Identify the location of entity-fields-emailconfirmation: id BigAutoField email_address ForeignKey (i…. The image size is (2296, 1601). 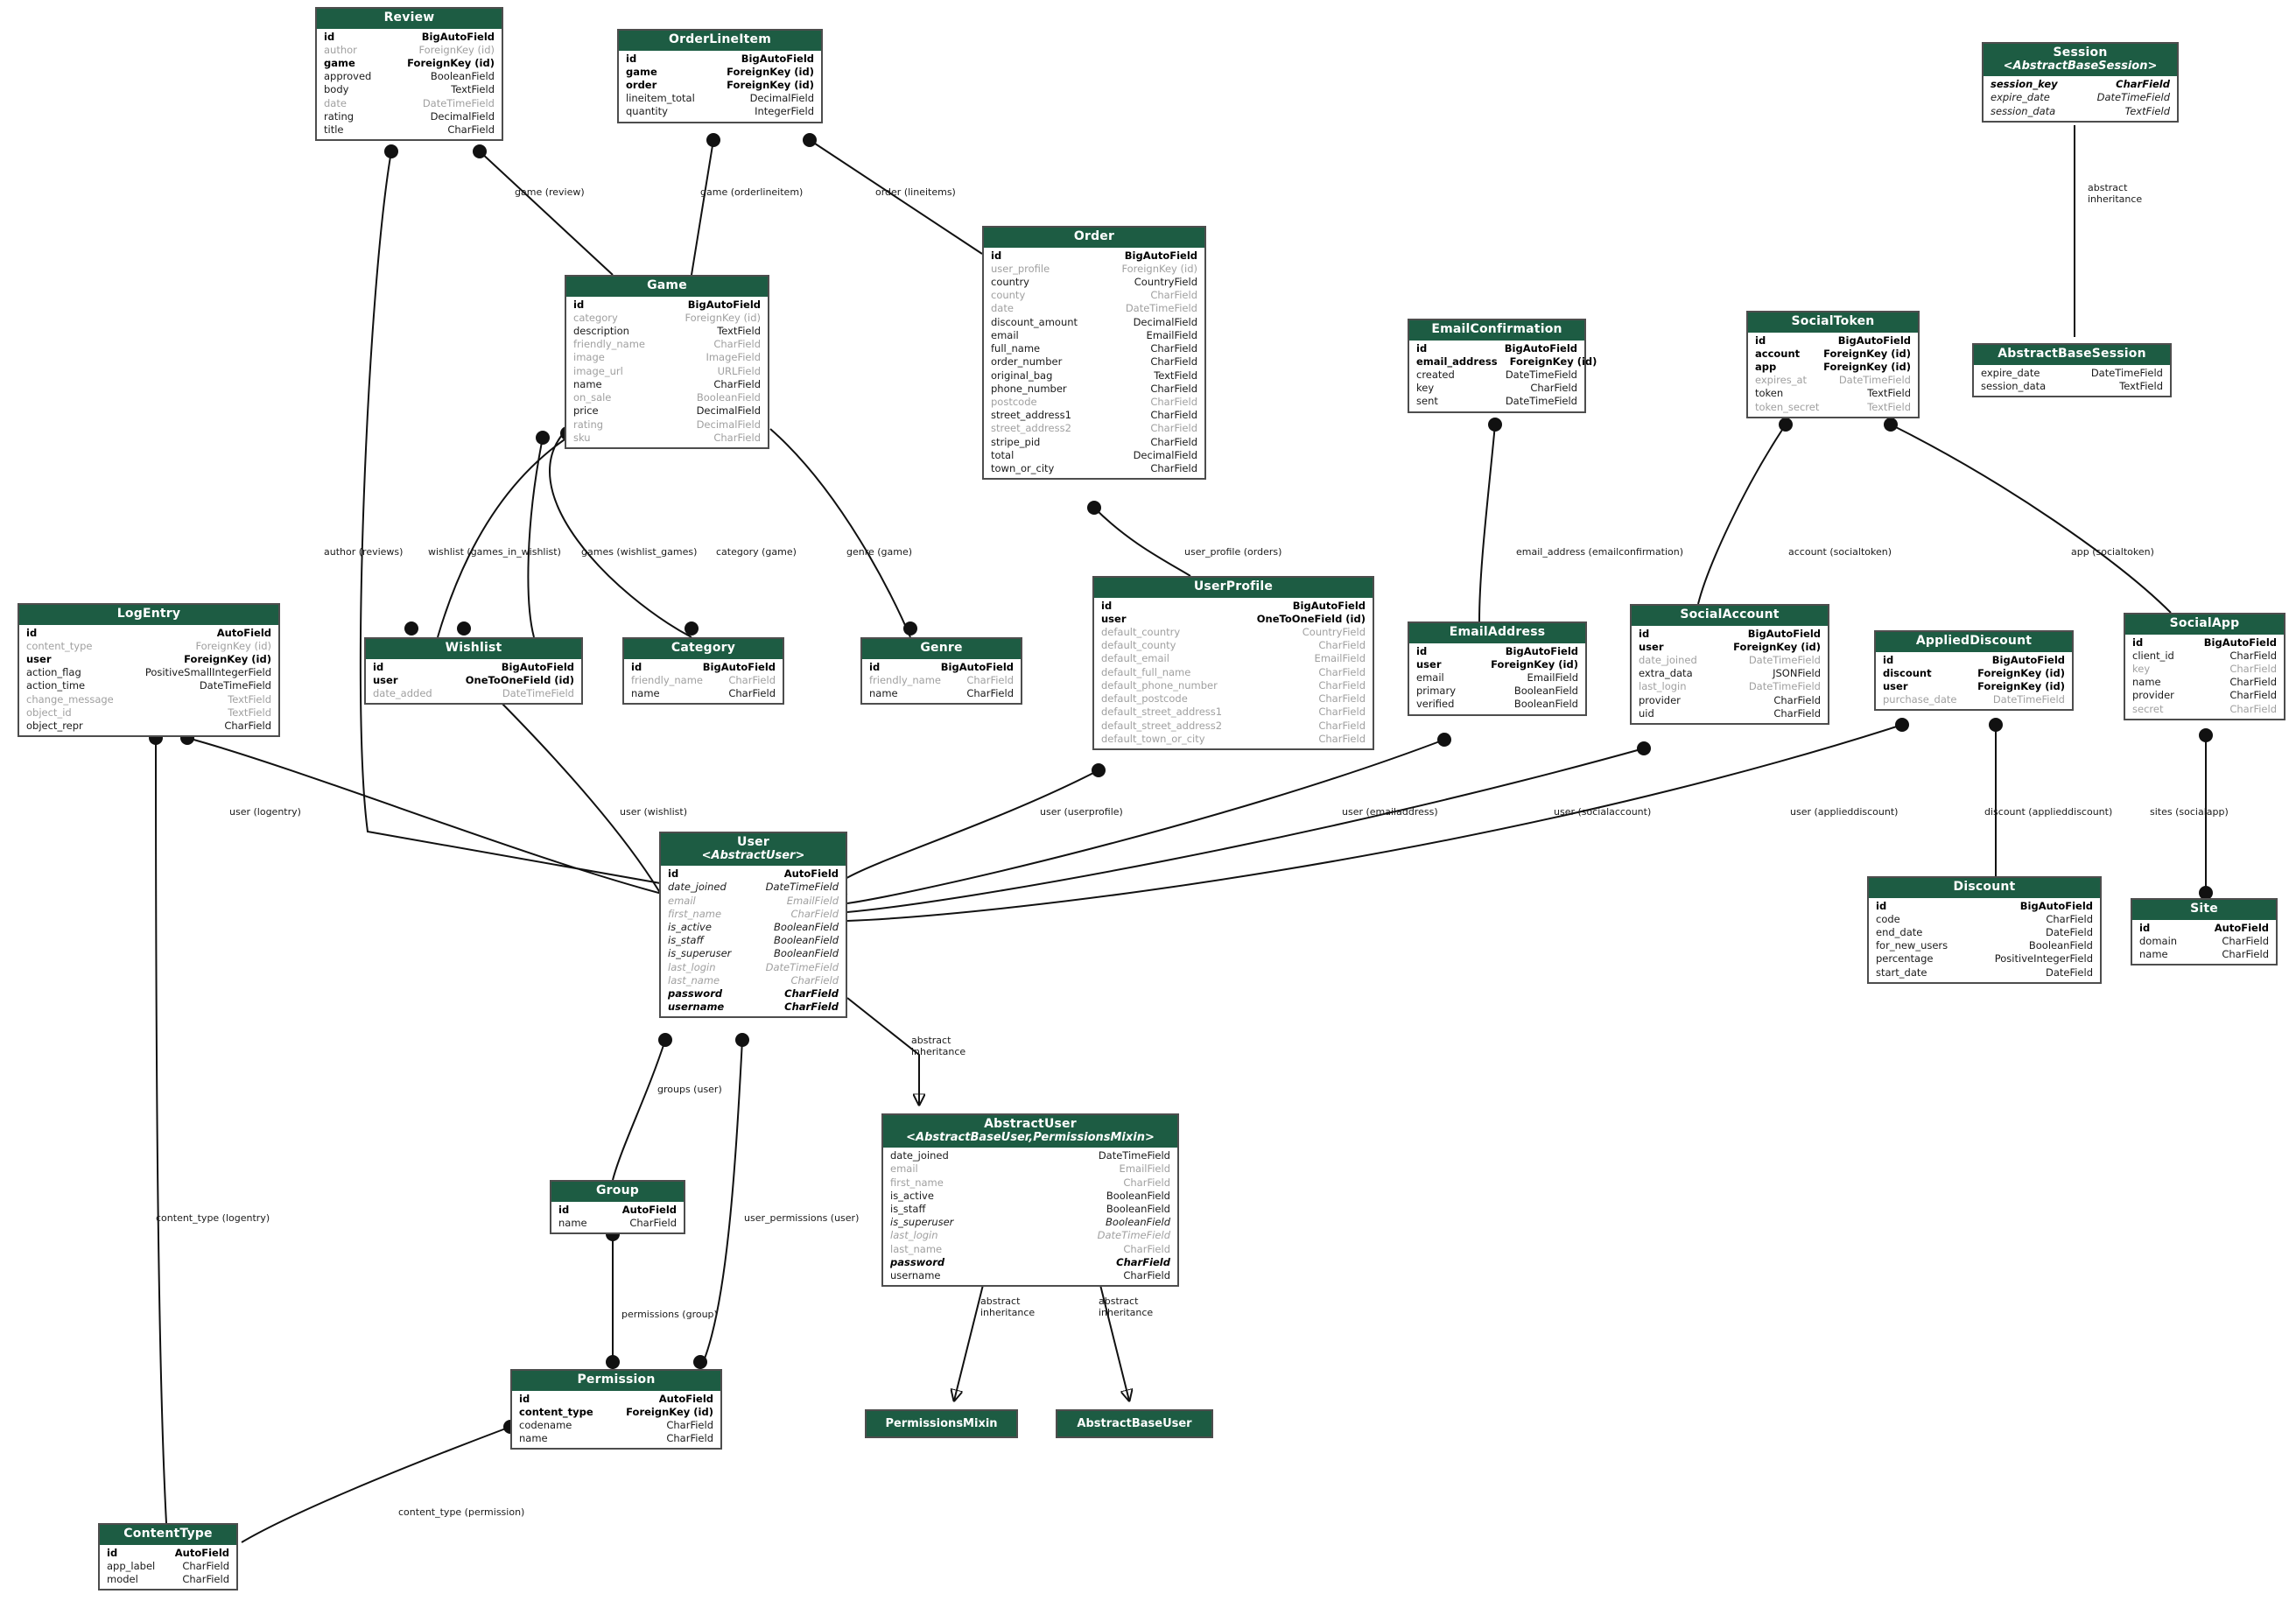
(1503, 376).